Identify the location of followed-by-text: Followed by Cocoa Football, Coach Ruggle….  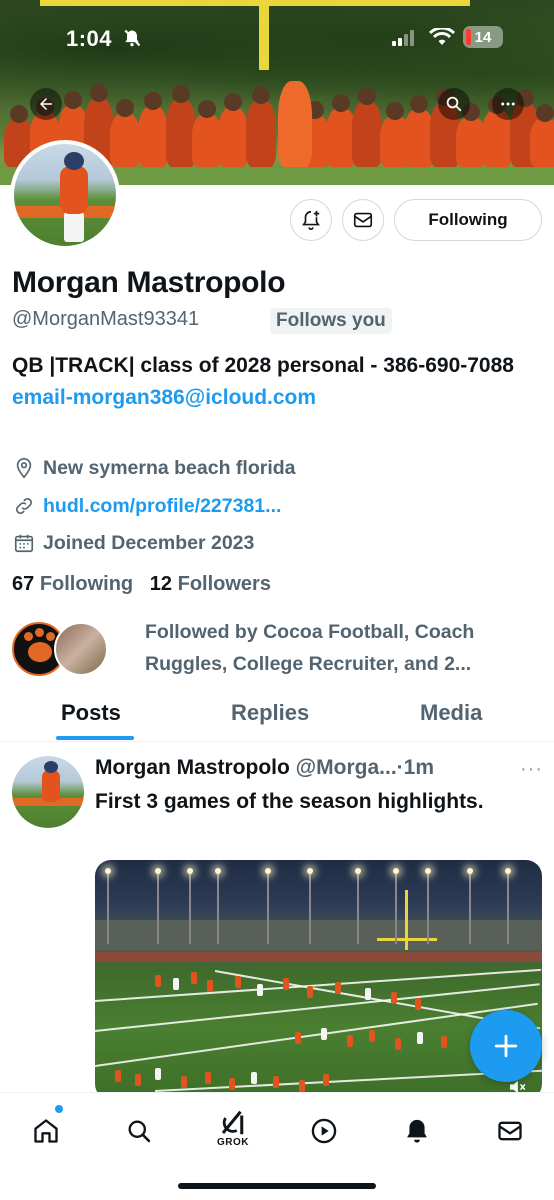
(335, 648).